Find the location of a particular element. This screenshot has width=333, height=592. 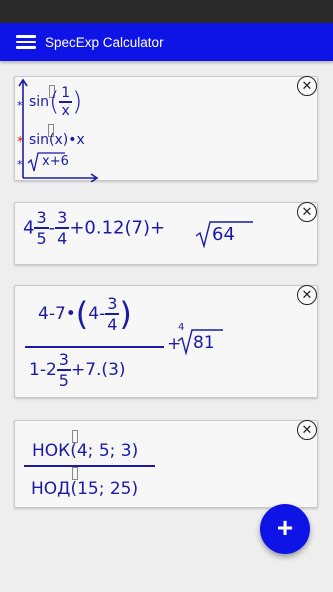

whole-number: 4 is located at coordinates (29, 228).